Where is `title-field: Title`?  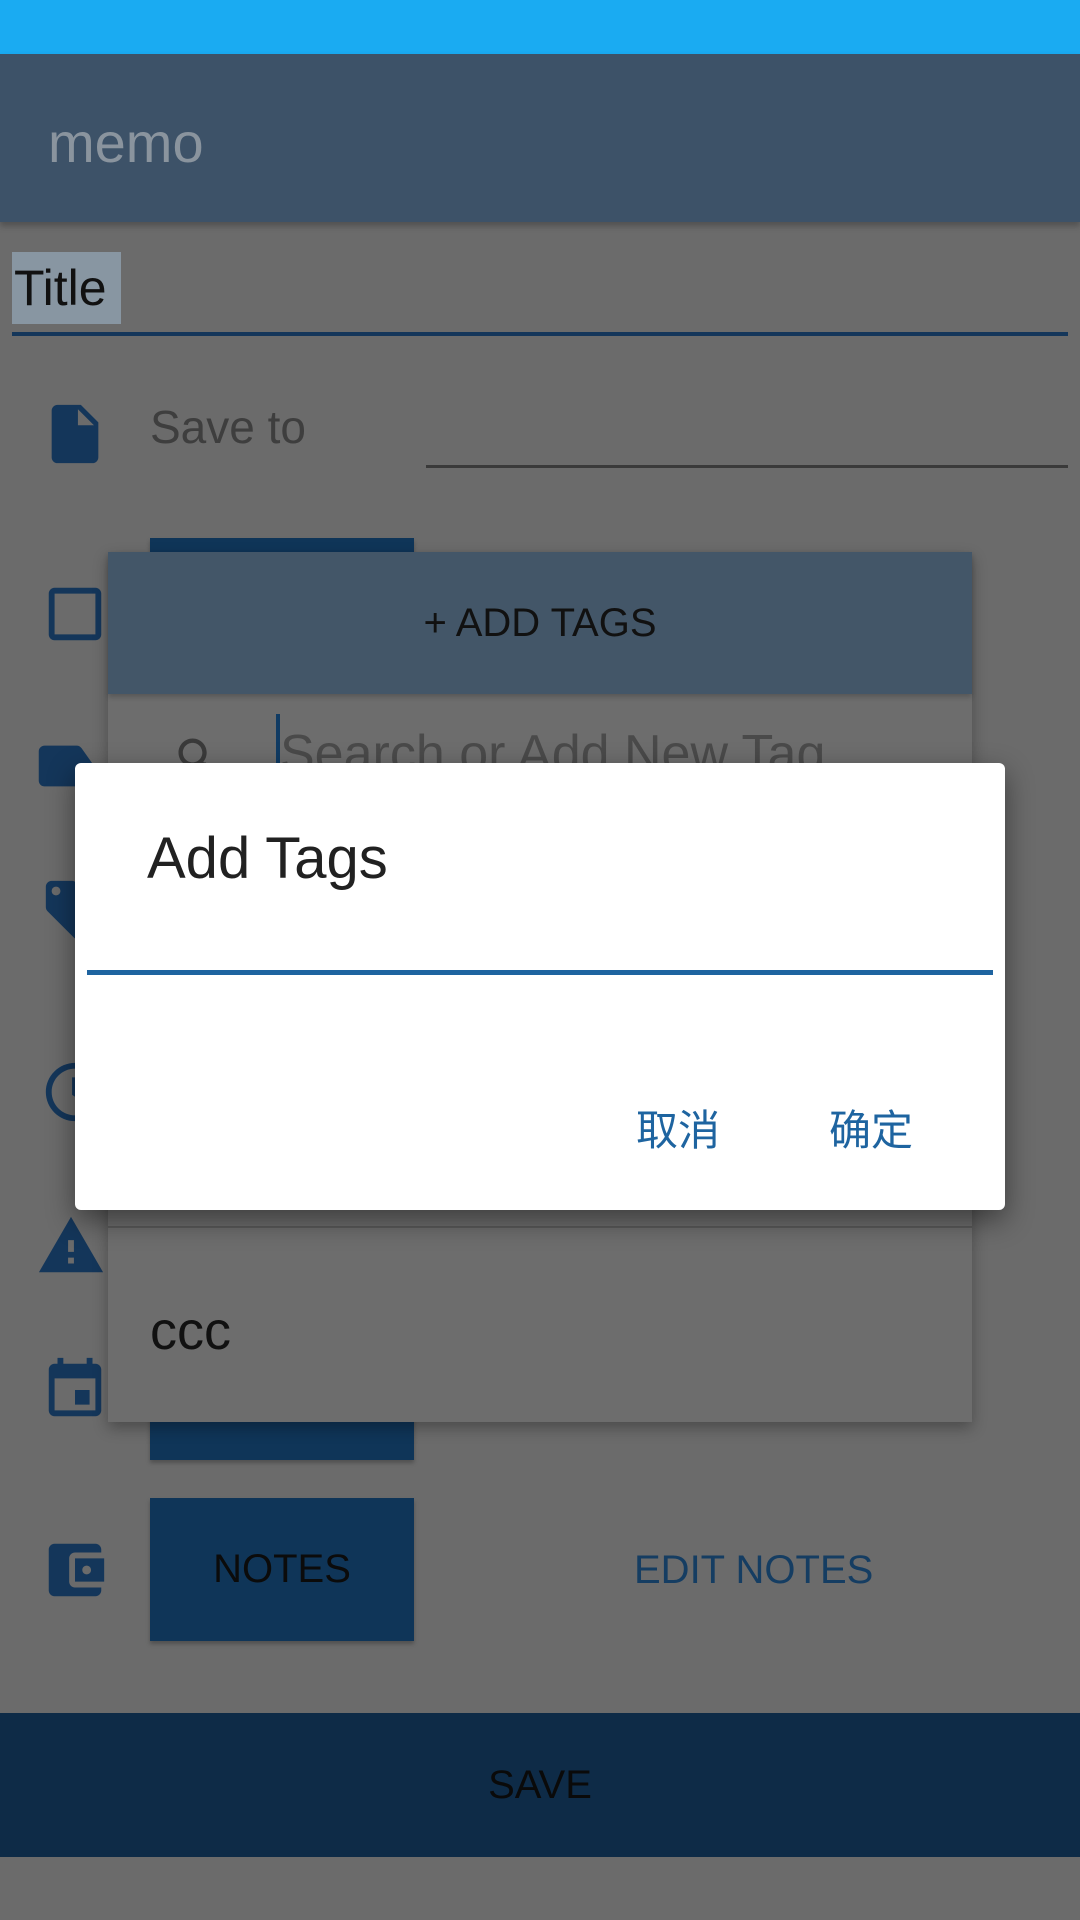
title-field: Title is located at coordinates (540, 293).